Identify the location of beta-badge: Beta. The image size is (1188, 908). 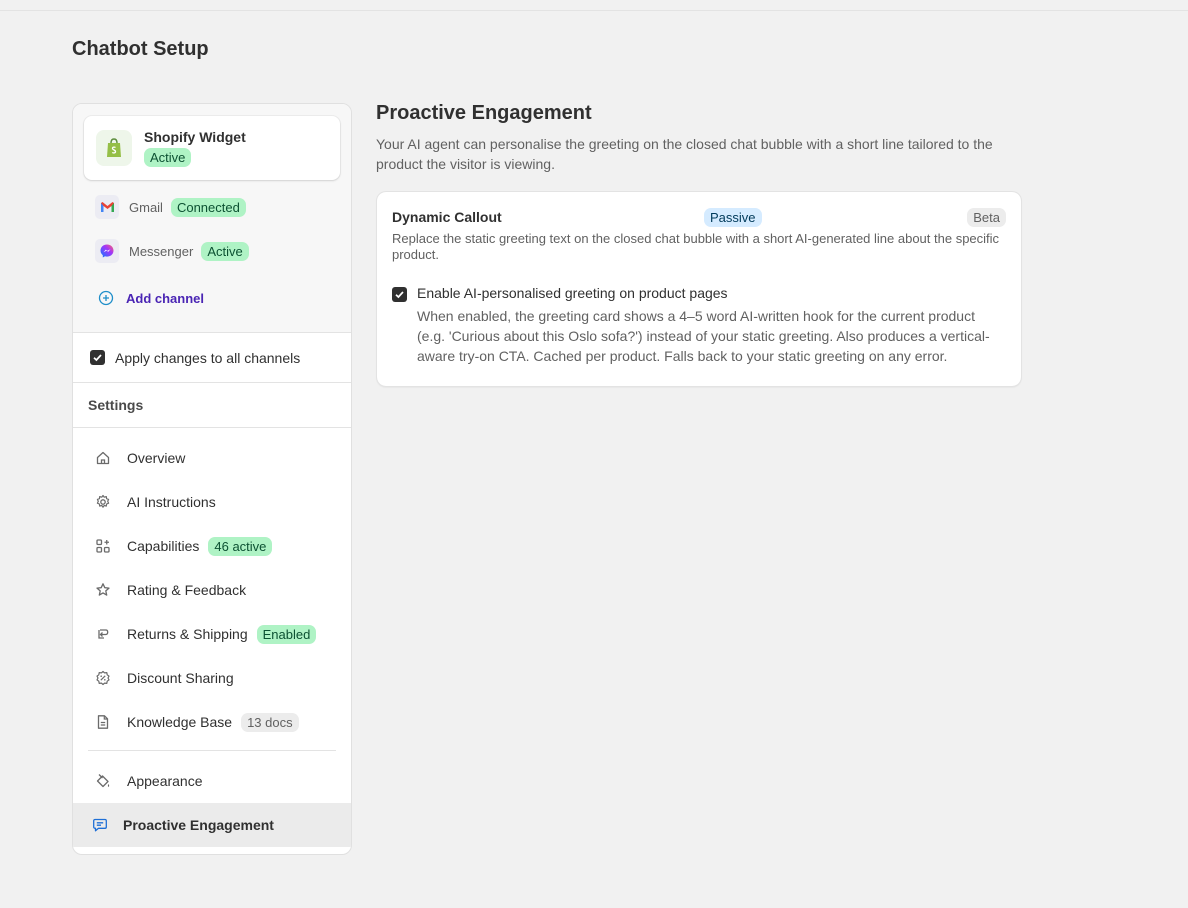
(986, 217).